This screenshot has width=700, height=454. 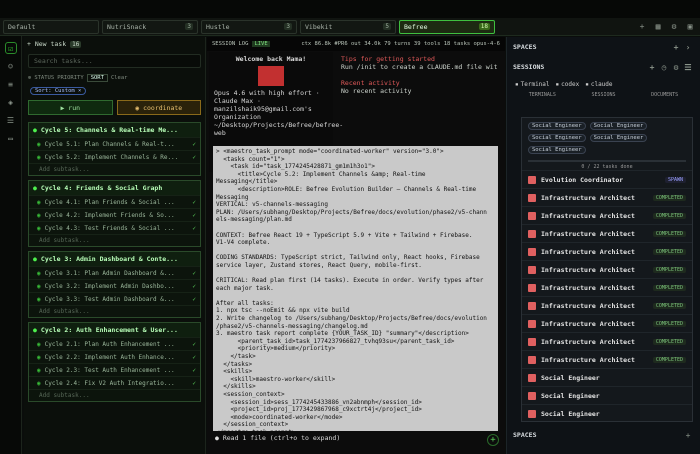 What do you see at coordinates (288, 26) in the screenshot?
I see `tab-count: 3` at bounding box center [288, 26].